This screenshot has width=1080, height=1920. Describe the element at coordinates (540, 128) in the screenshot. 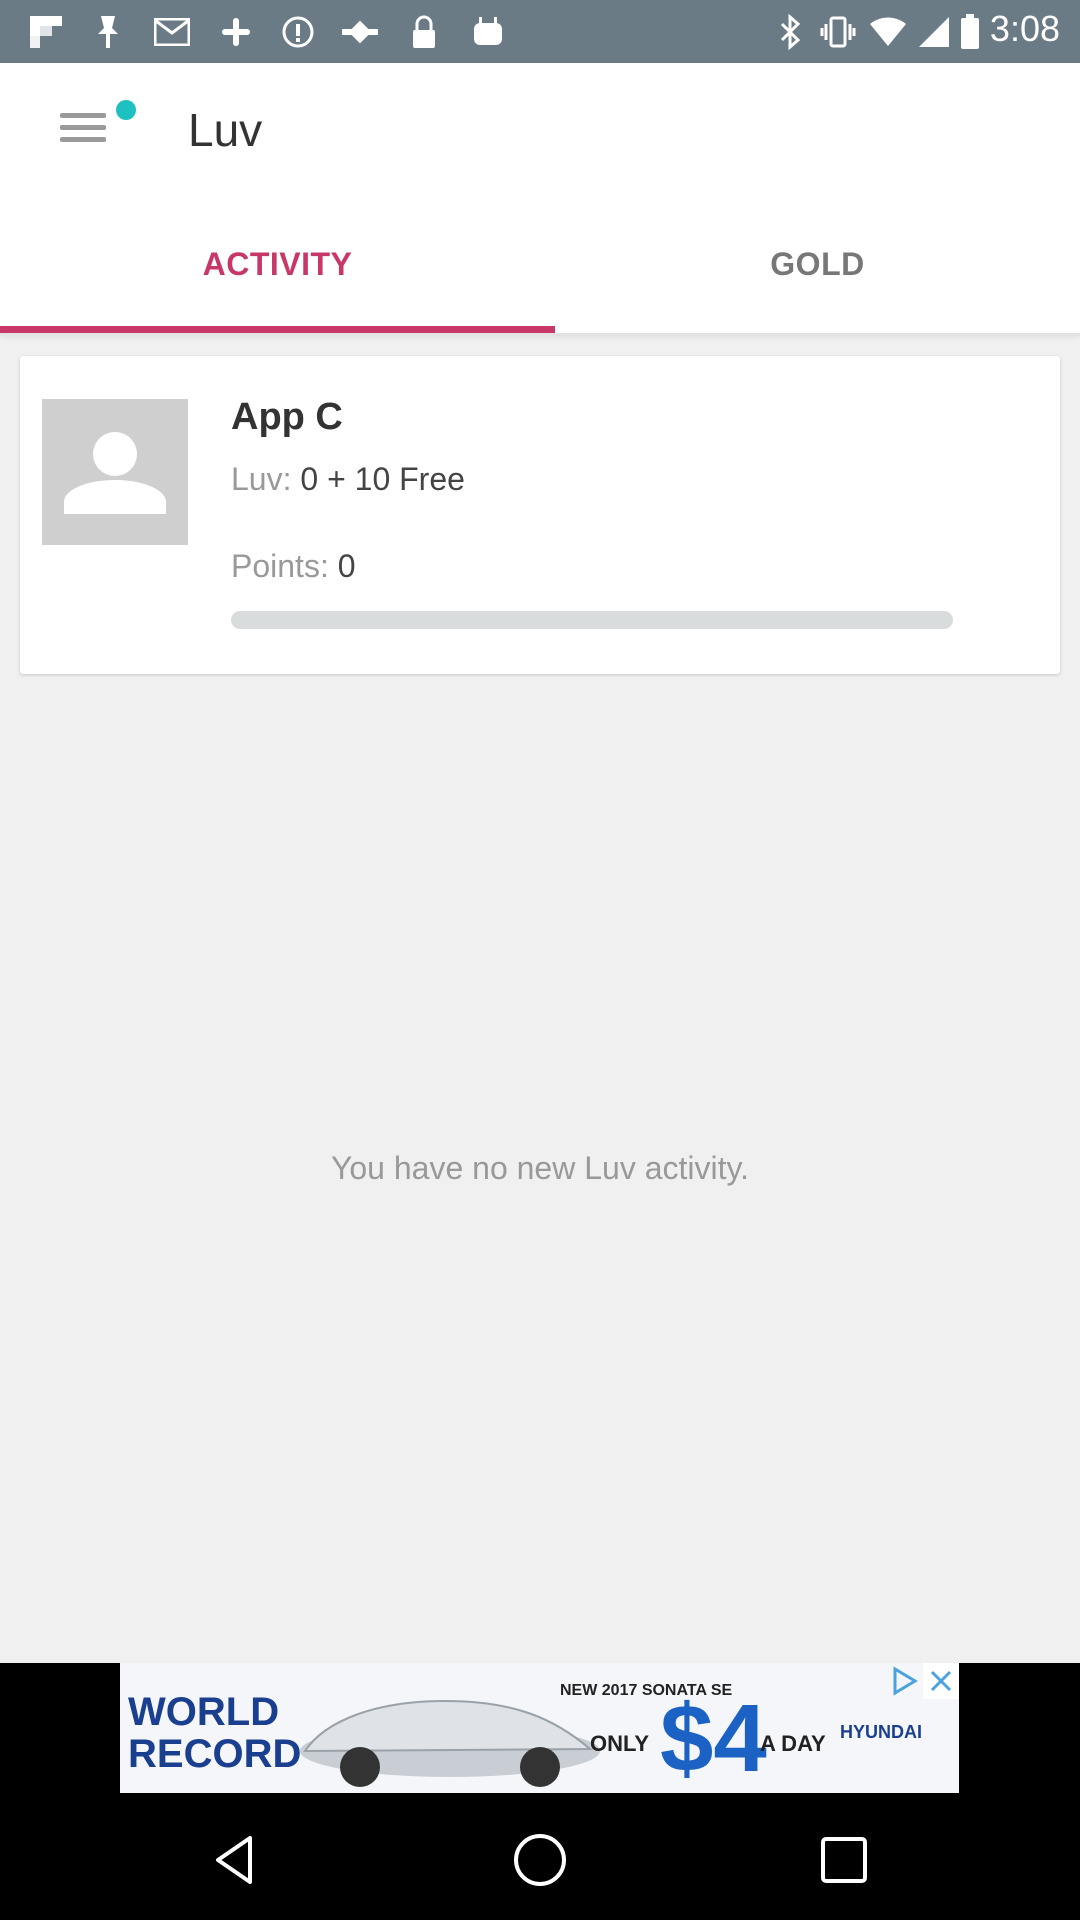

I see `app-bar: Luv` at that location.